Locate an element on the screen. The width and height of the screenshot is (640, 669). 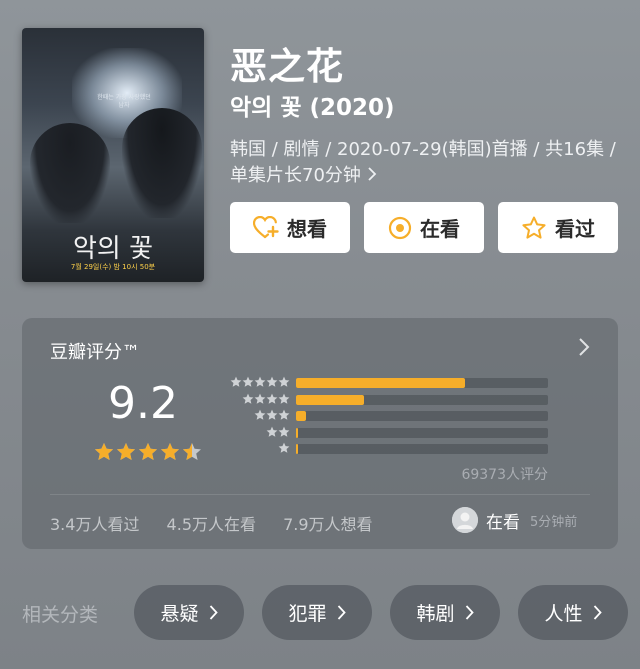
tag-label: 悬疑 is located at coordinates (179, 614).